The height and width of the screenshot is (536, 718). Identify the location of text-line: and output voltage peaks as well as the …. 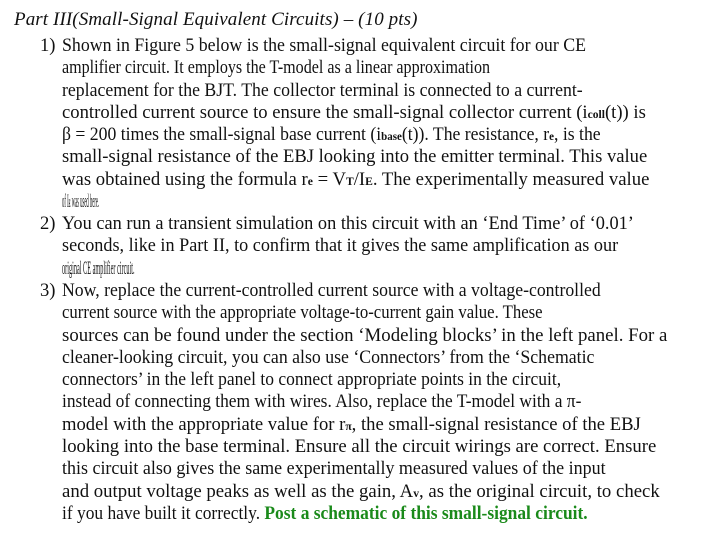
(390, 492).